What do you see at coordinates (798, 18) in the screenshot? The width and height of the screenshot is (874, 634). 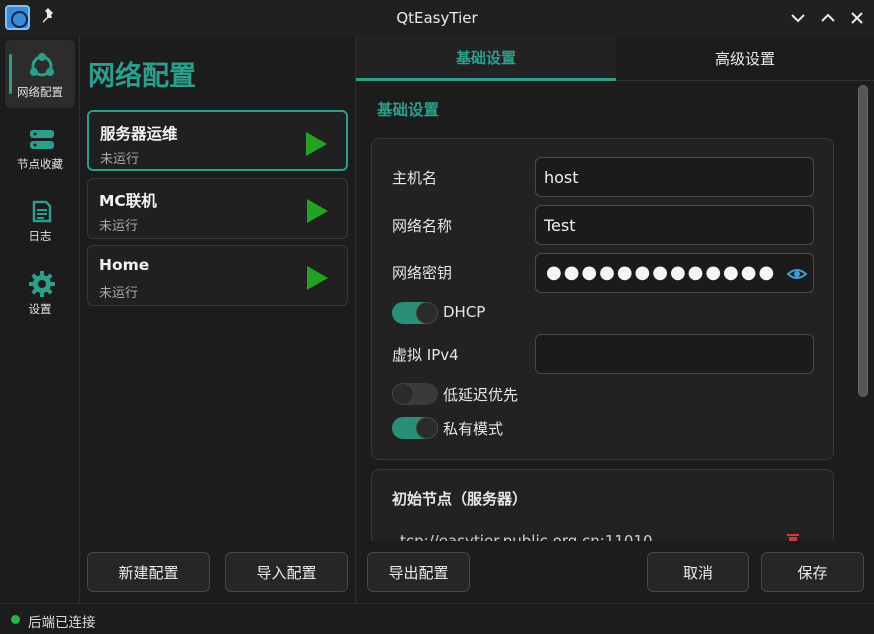 I see `minimize-icon` at bounding box center [798, 18].